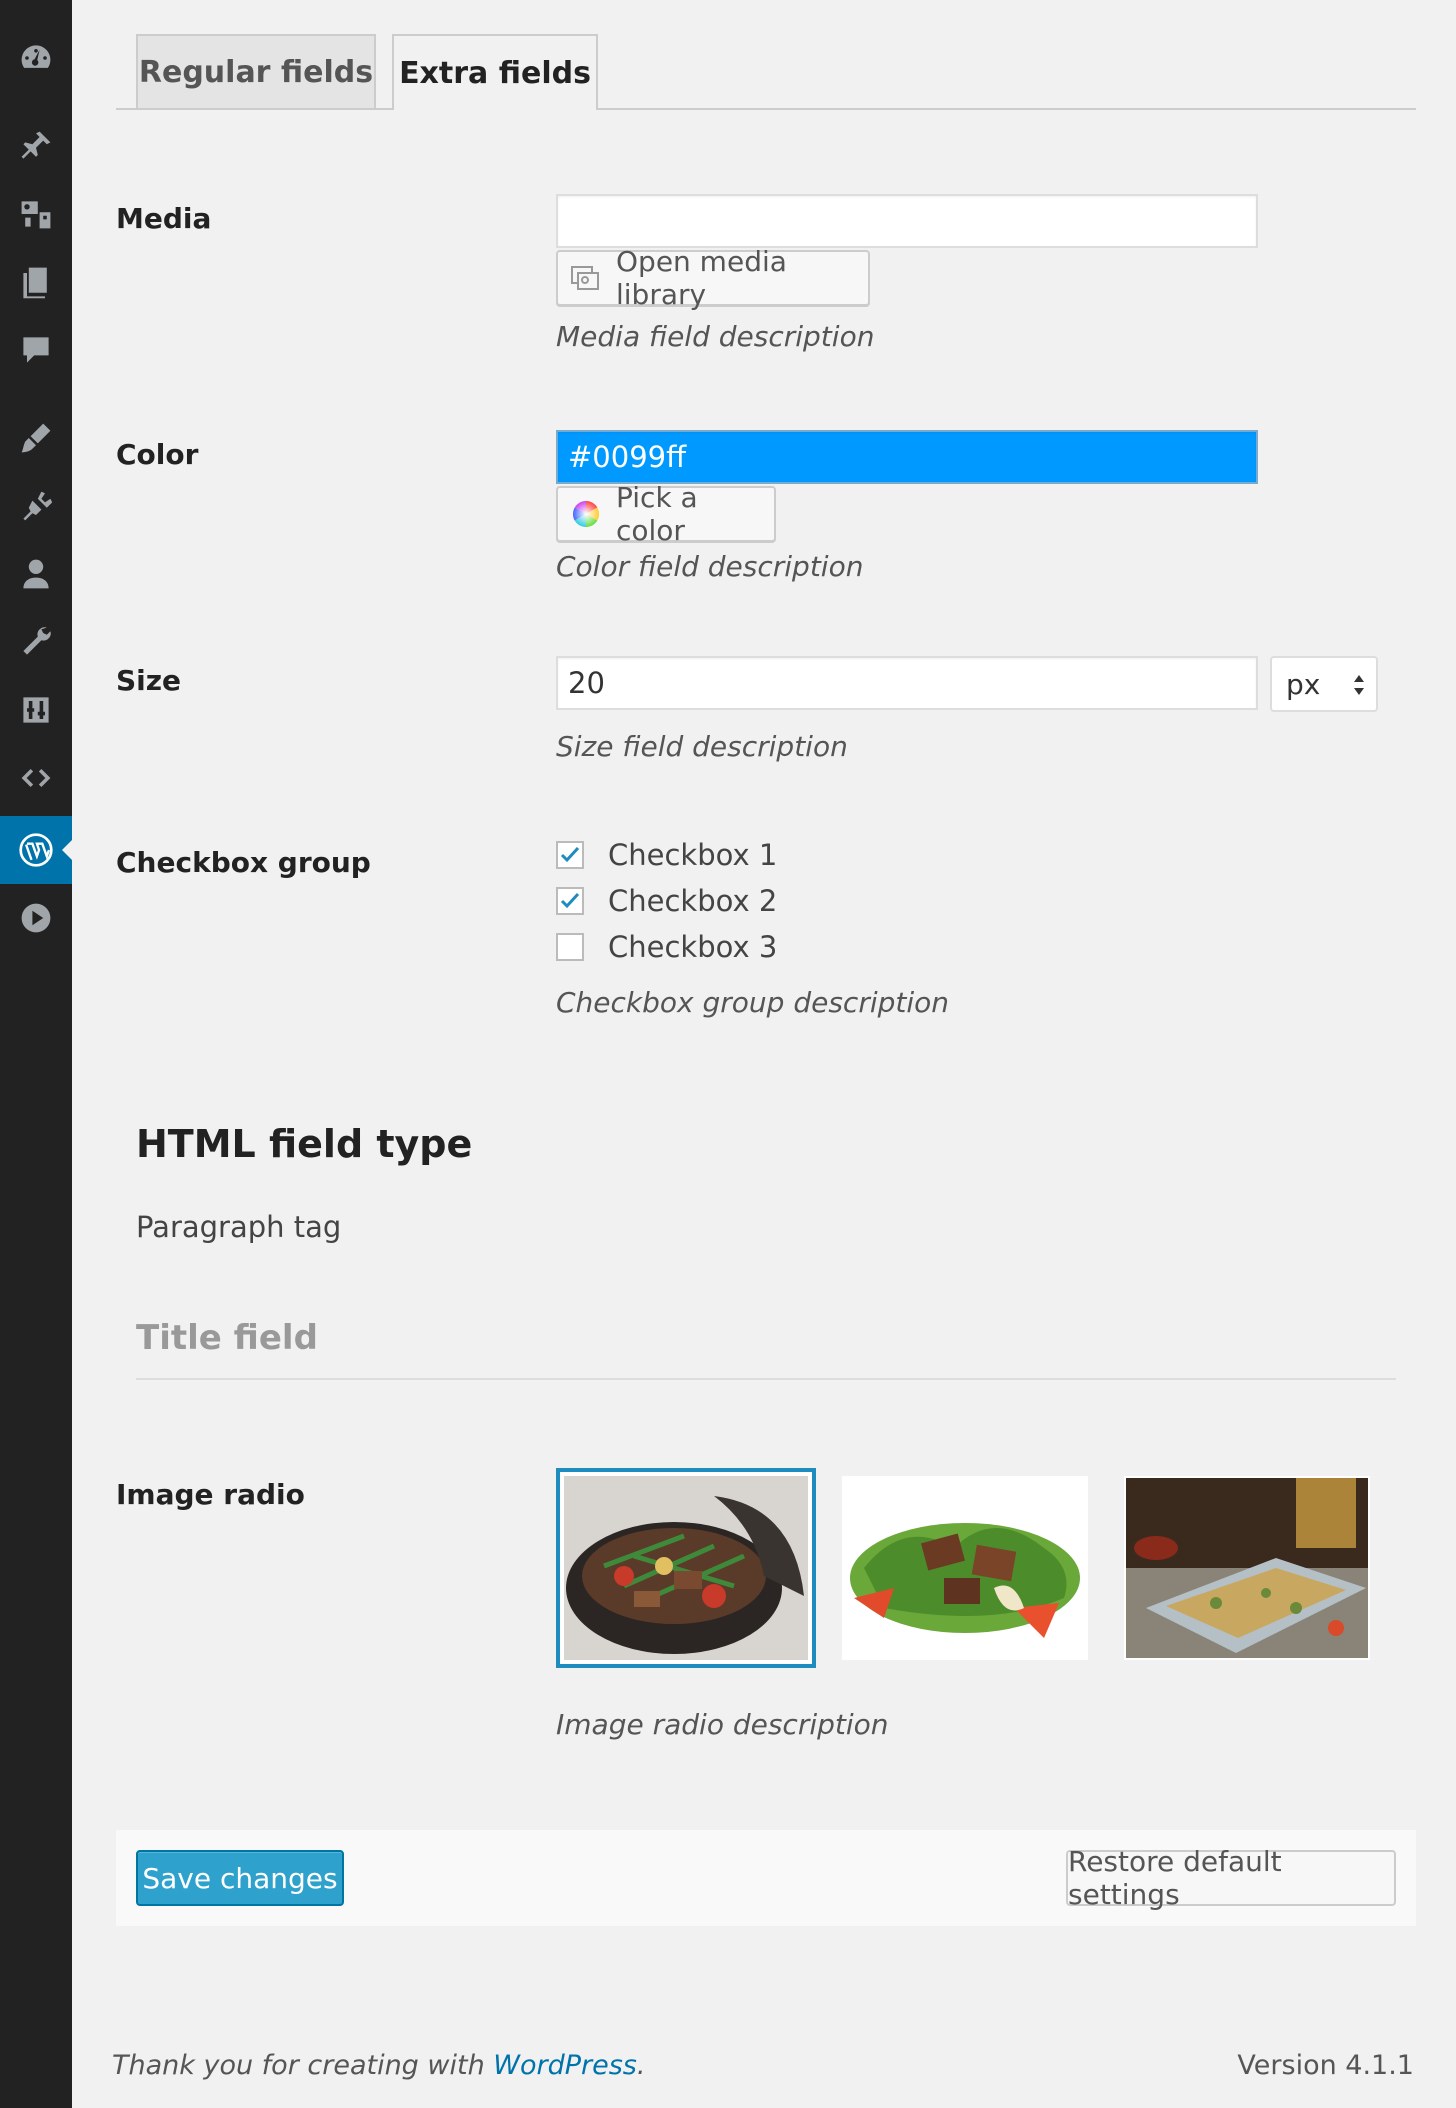 The height and width of the screenshot is (2108, 1456). I want to click on checkbox-2-label: Checkbox 2, so click(693, 901).